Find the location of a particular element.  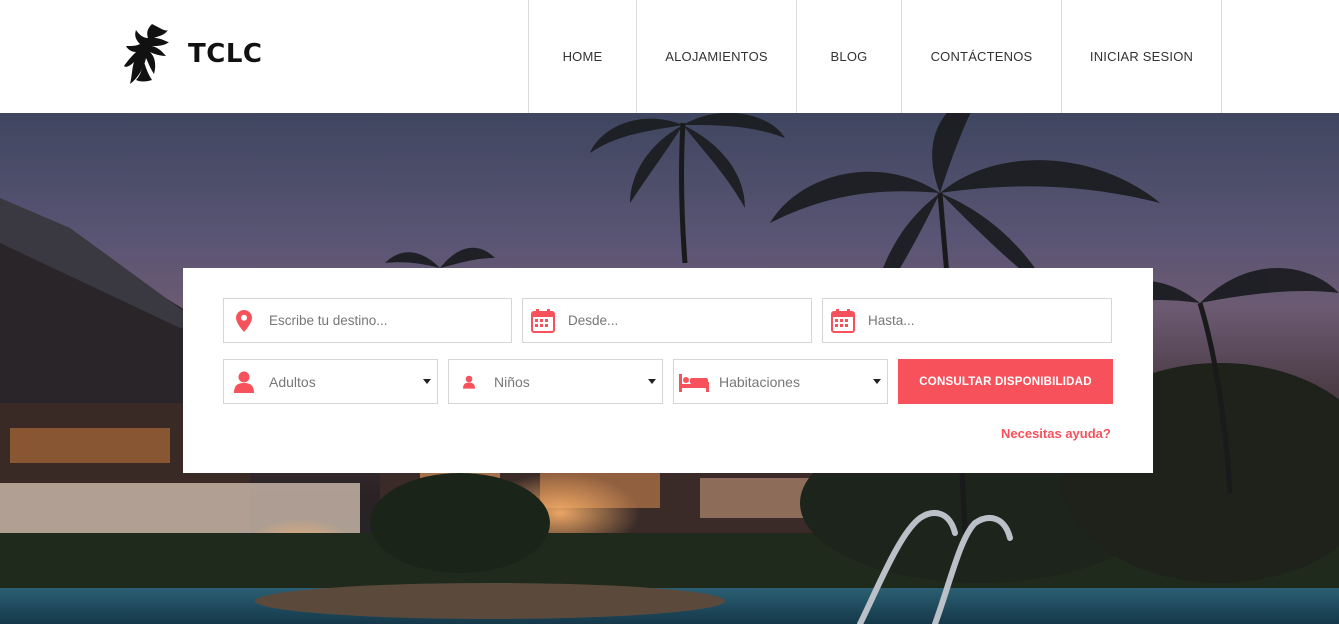

flame-leaf-logo-icon is located at coordinates (146, 54).